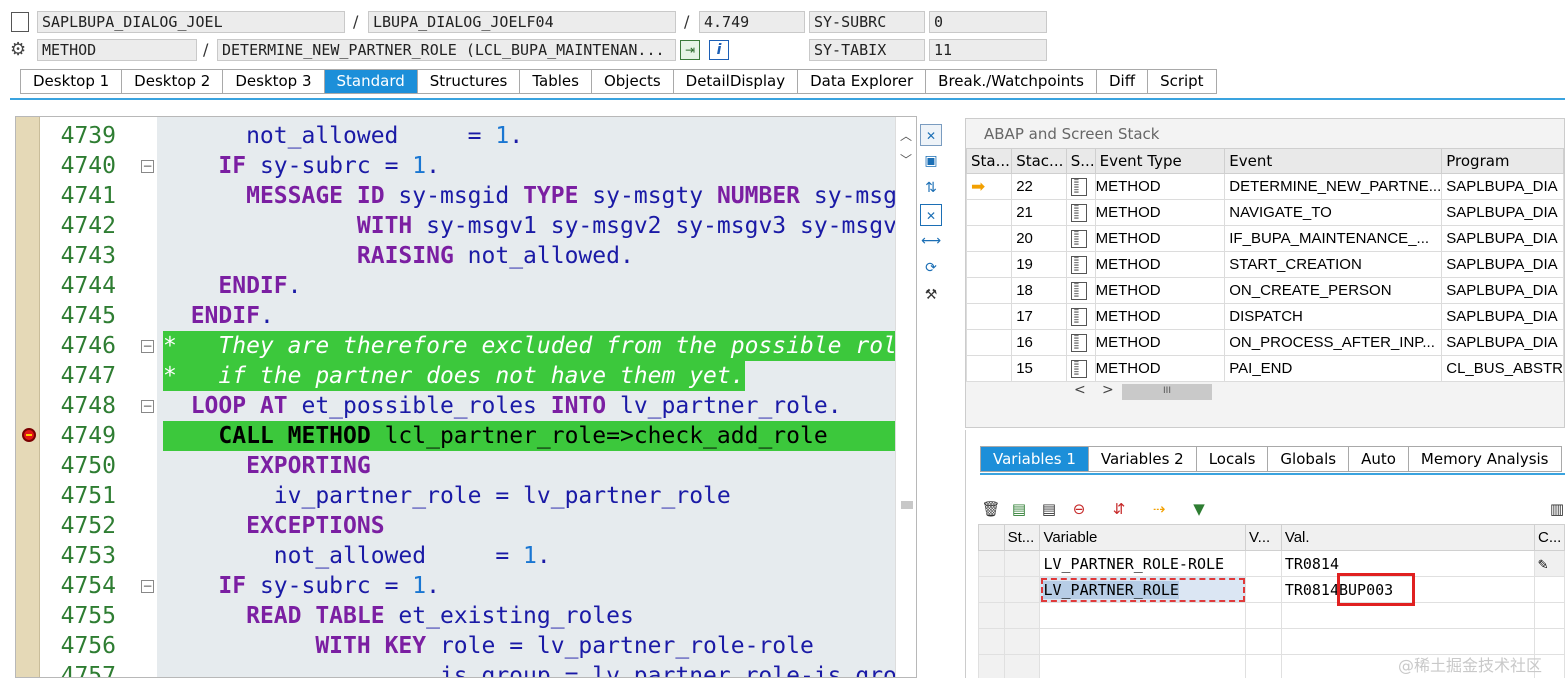 The height and width of the screenshot is (678, 1565). I want to click on stack-row: 21 ≡ ≡ ≡ METHOD NAVIGATE_TO SAPLBUPA_DIA, so click(1265, 212).